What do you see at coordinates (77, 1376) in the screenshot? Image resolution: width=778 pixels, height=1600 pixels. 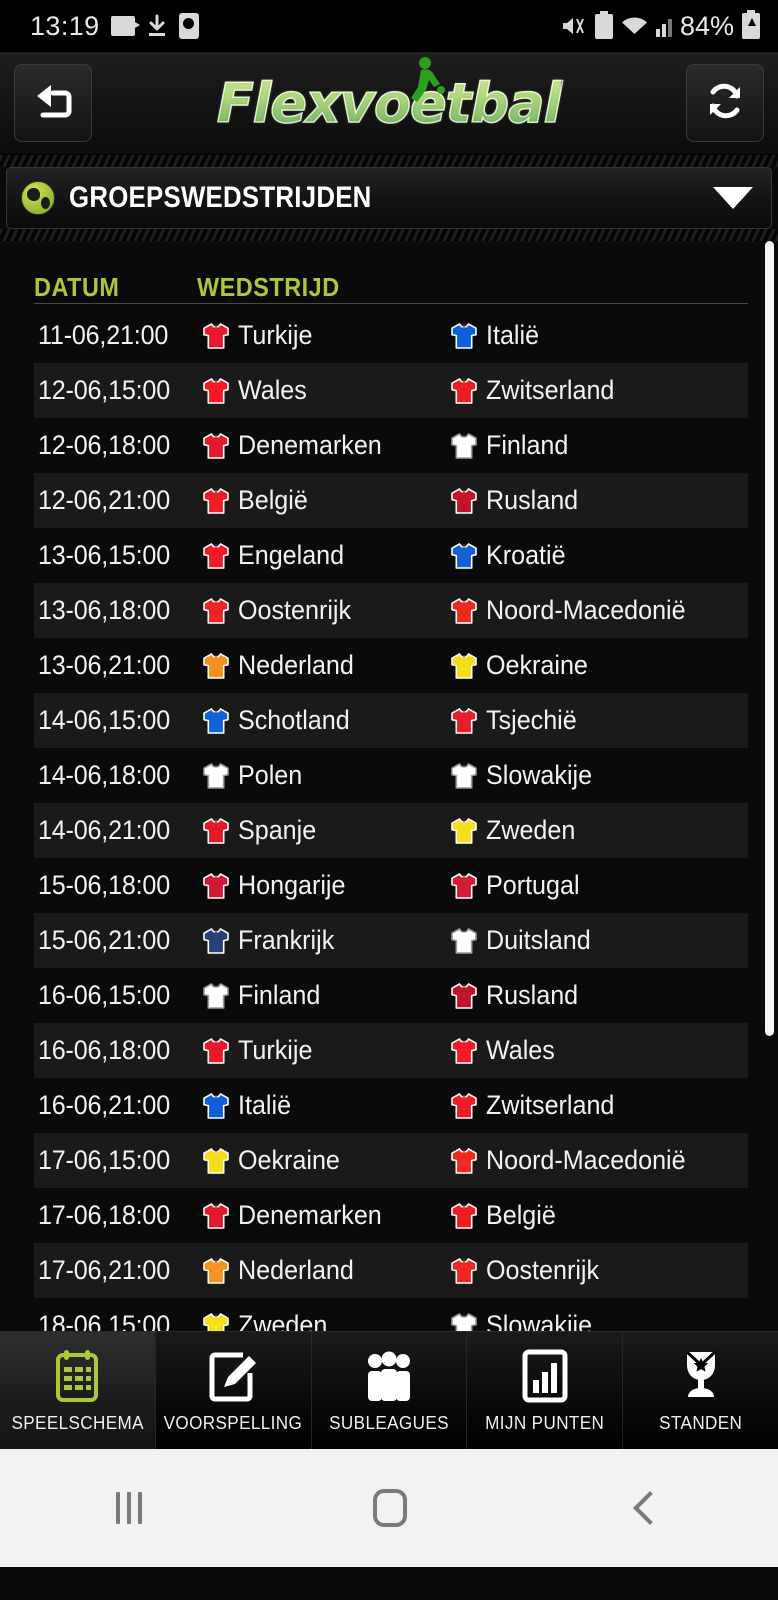 I see `calendar-icon` at bounding box center [77, 1376].